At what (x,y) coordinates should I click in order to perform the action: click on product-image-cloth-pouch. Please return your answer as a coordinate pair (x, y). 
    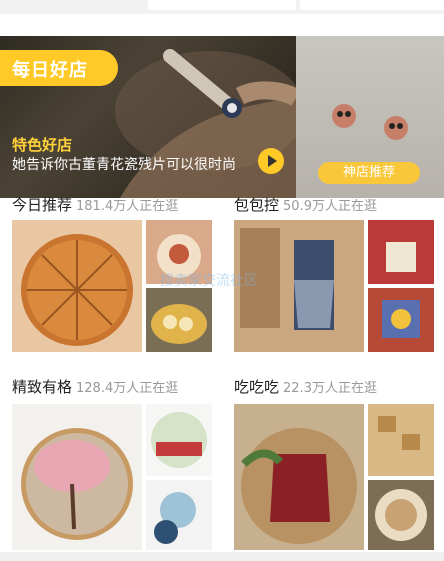
    Looking at the image, I should click on (299, 477).